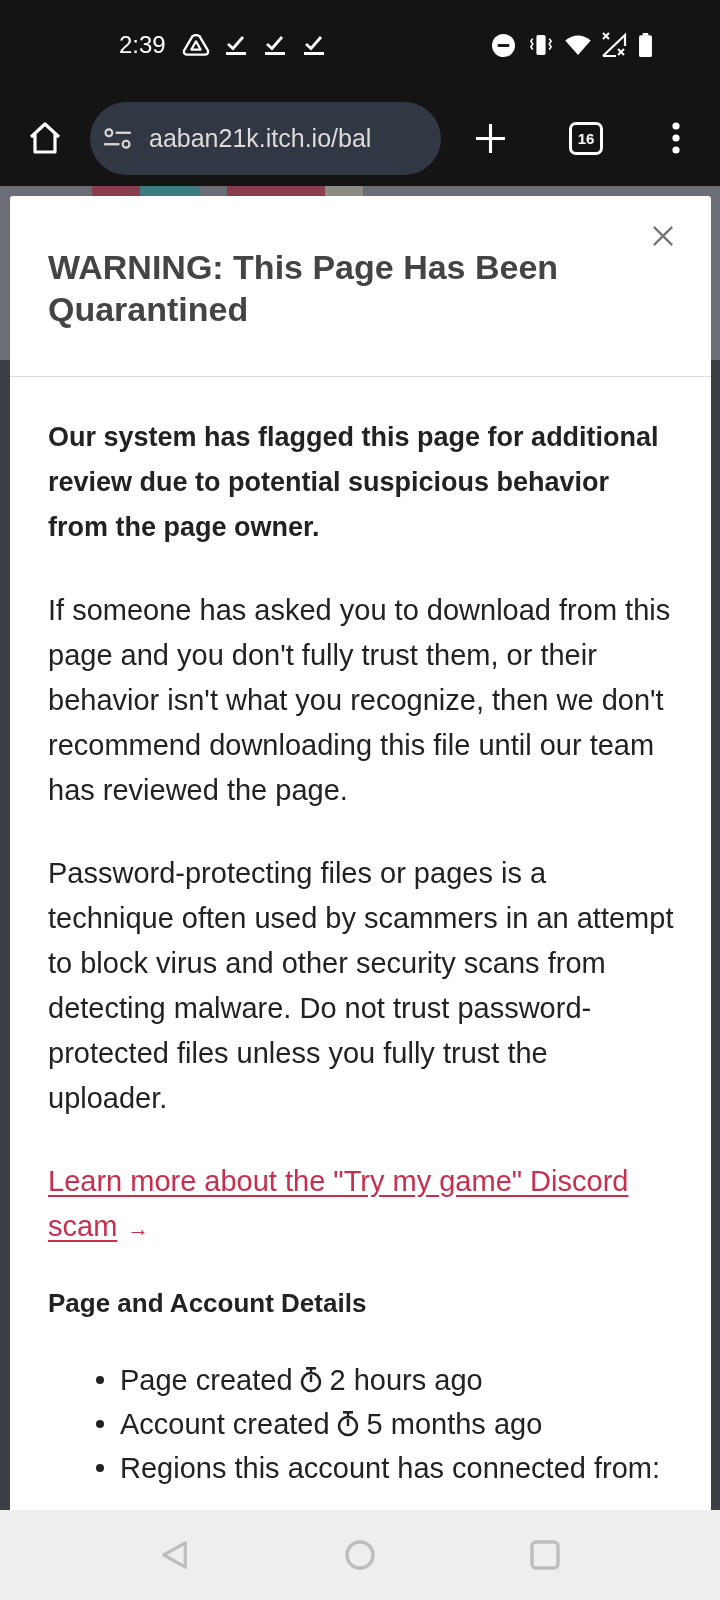 The height and width of the screenshot is (1600, 720). I want to click on status-time: 2:39, so click(142, 45).